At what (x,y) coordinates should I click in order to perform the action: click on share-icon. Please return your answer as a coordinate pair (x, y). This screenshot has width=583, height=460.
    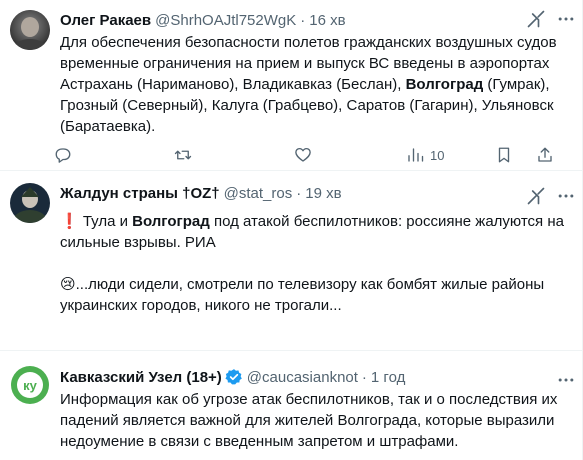
    Looking at the image, I should click on (545, 154).